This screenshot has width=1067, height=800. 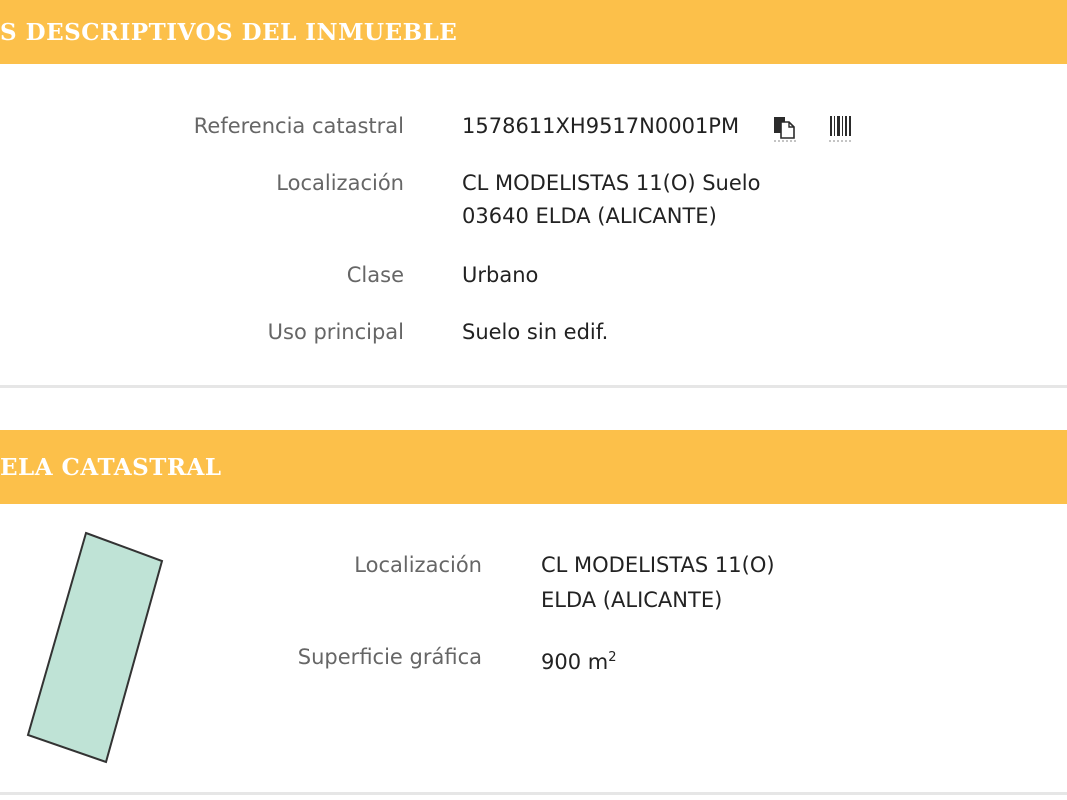 I want to click on label-clase: Clase, so click(x=375, y=275).